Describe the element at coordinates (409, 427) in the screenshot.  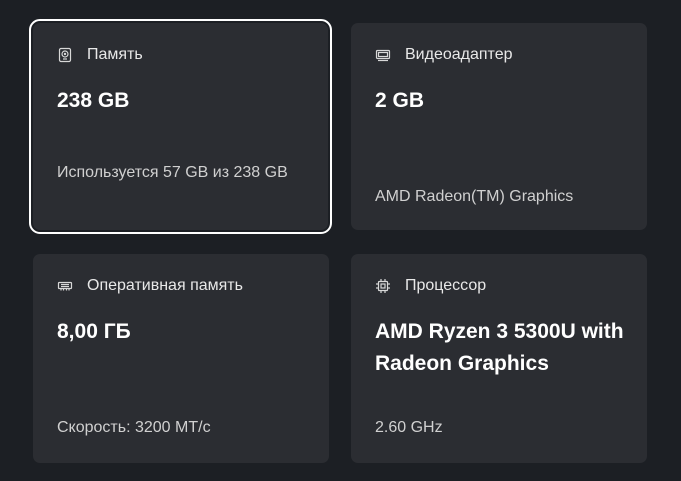
I see `cpu-card-detail: 2.60 GHz` at that location.